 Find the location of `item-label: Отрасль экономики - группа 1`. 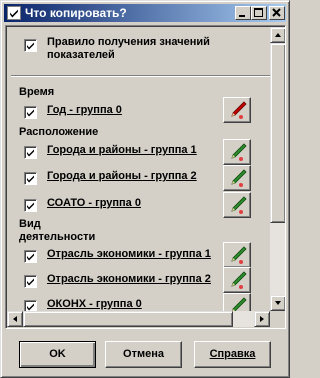

item-label: Отрасль экономики - группа 1 is located at coordinates (129, 254).